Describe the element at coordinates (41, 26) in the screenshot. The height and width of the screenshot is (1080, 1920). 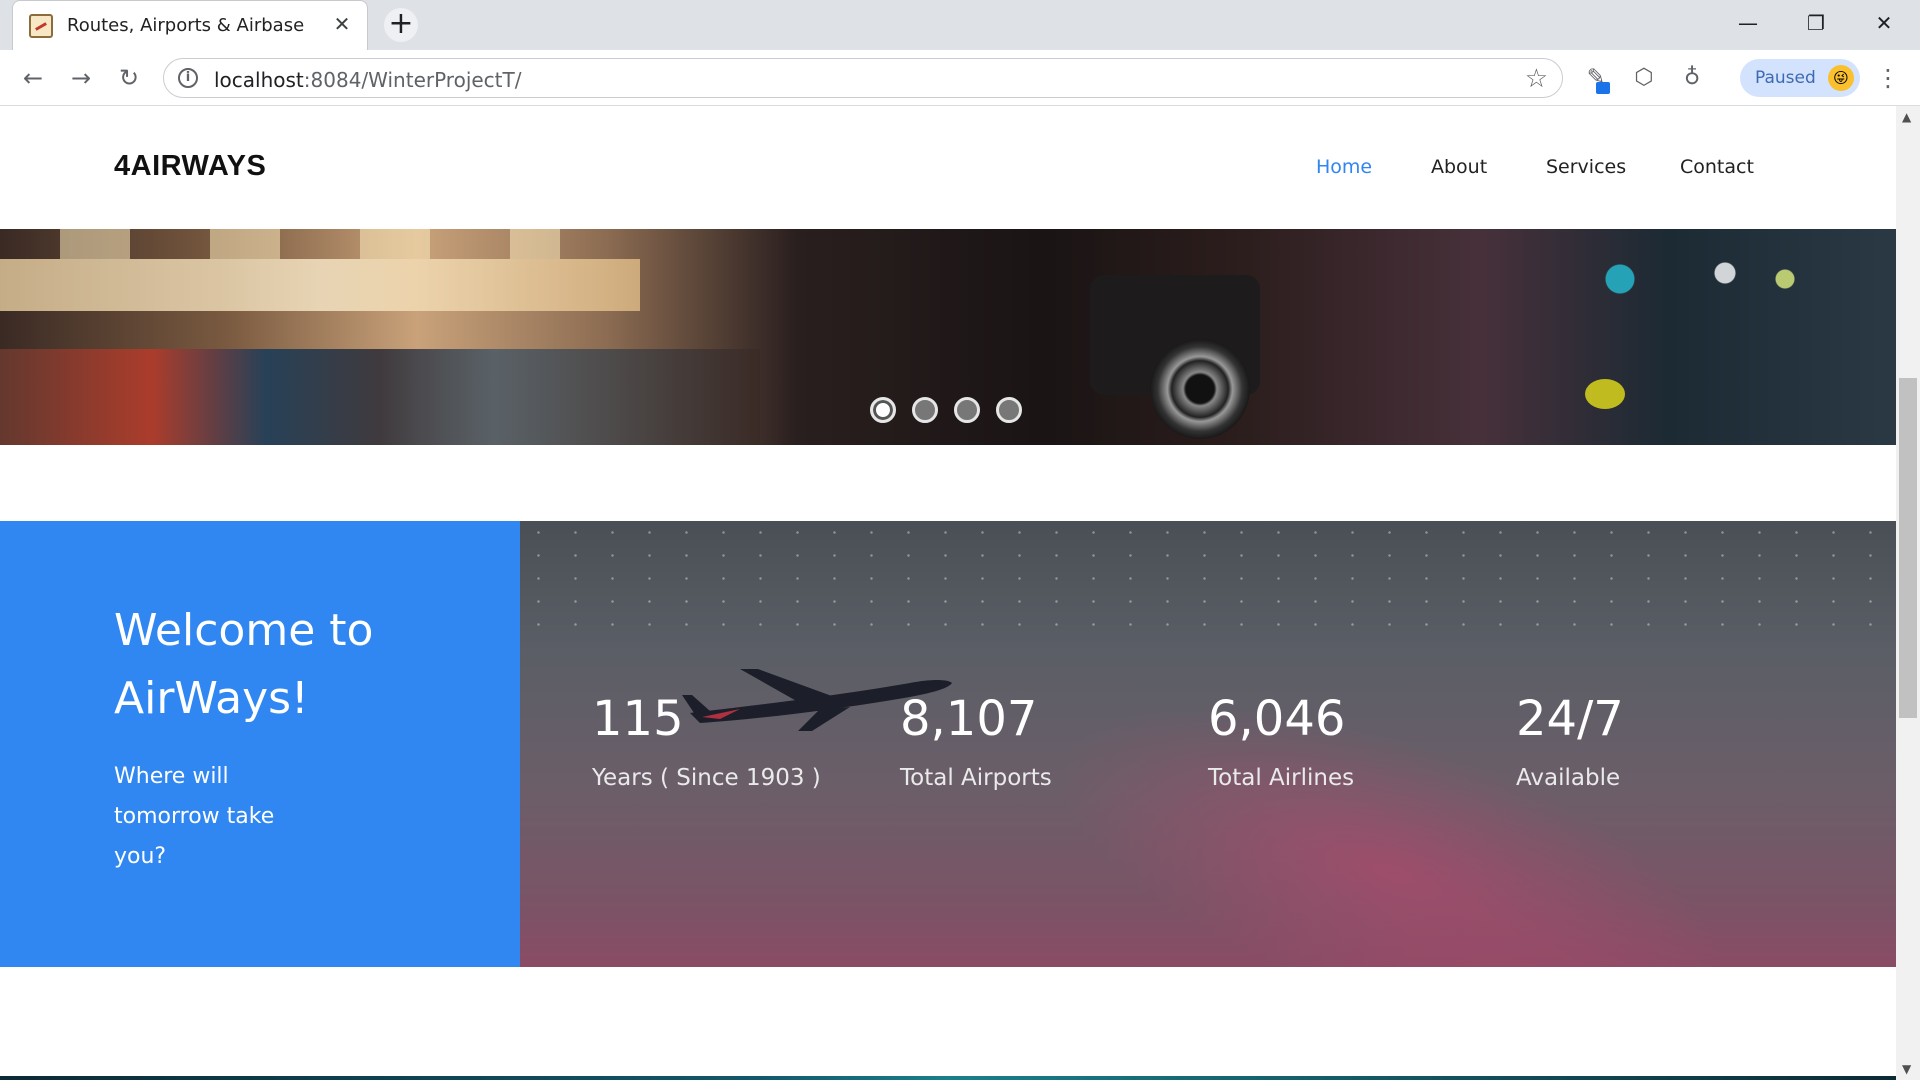
I see `favicon-icon` at that location.